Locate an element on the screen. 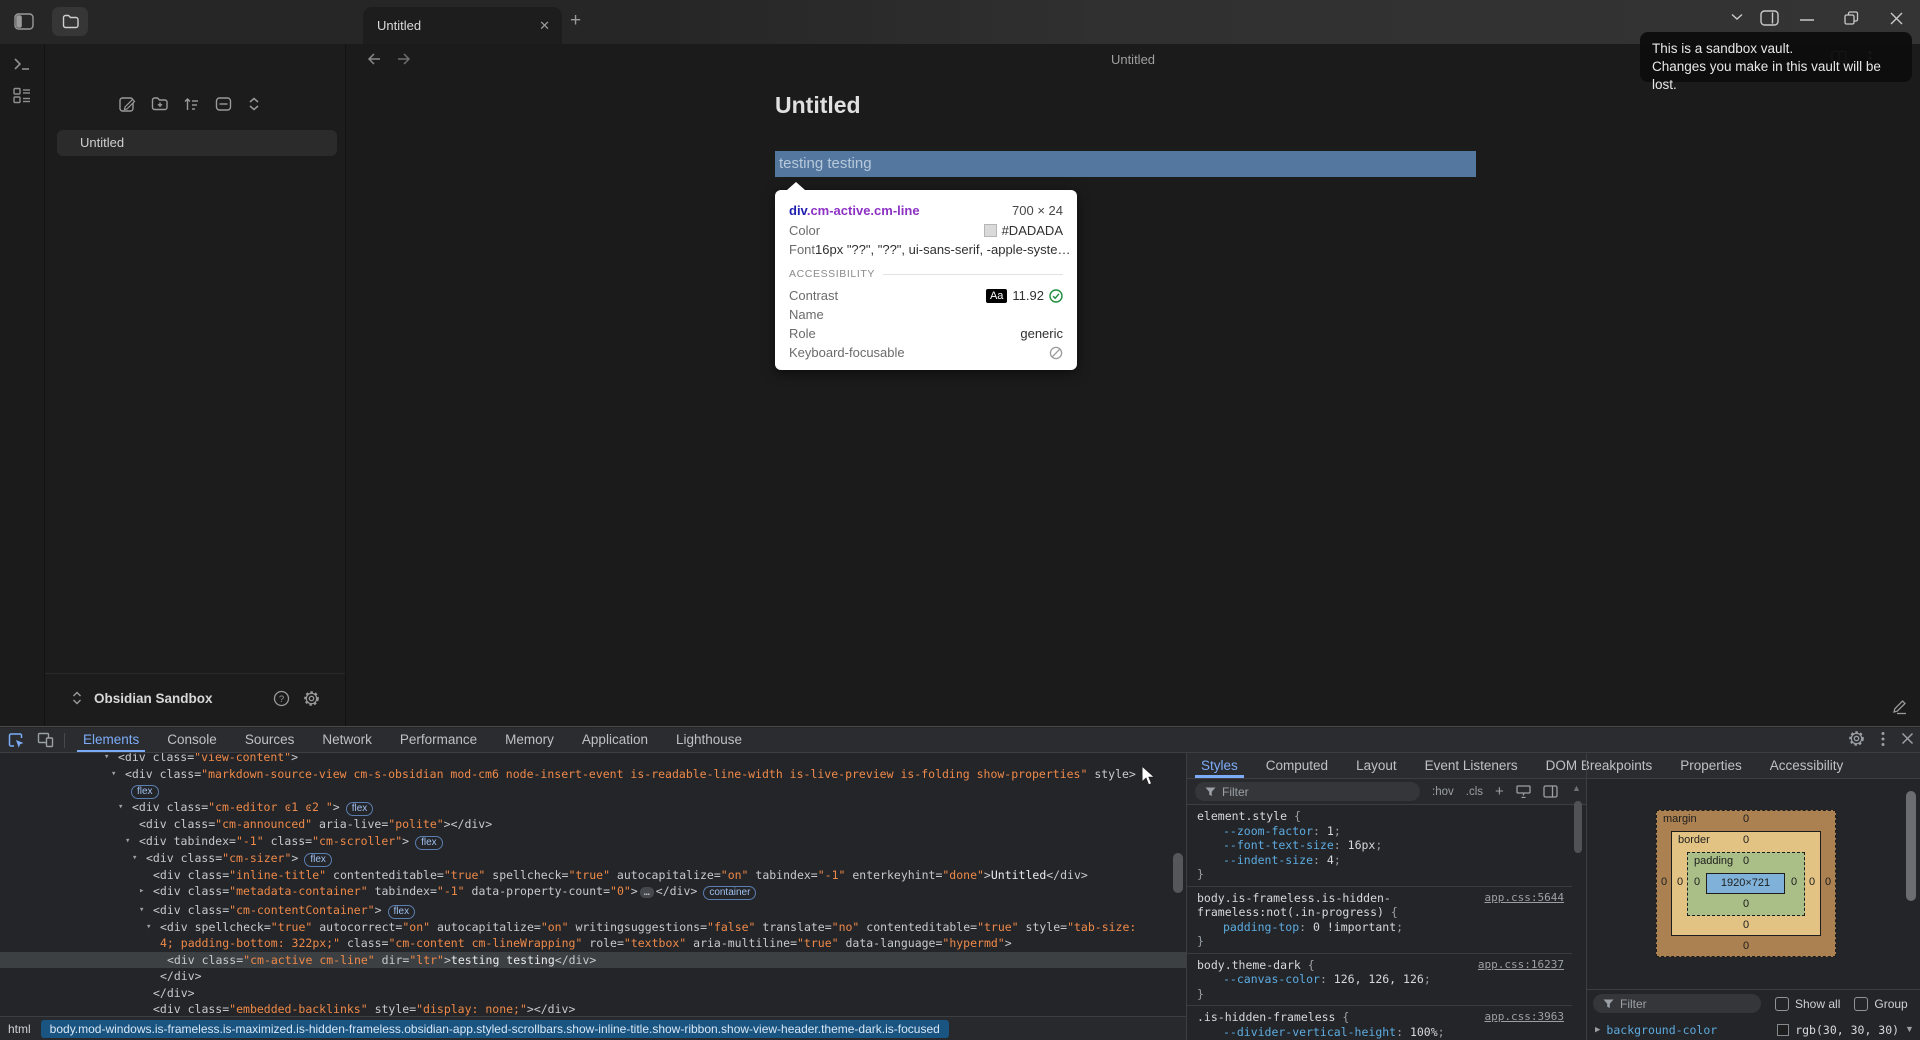 This screenshot has width=1920, height=1040. right-sidebar-toggle-icon is located at coordinates (1769, 18).